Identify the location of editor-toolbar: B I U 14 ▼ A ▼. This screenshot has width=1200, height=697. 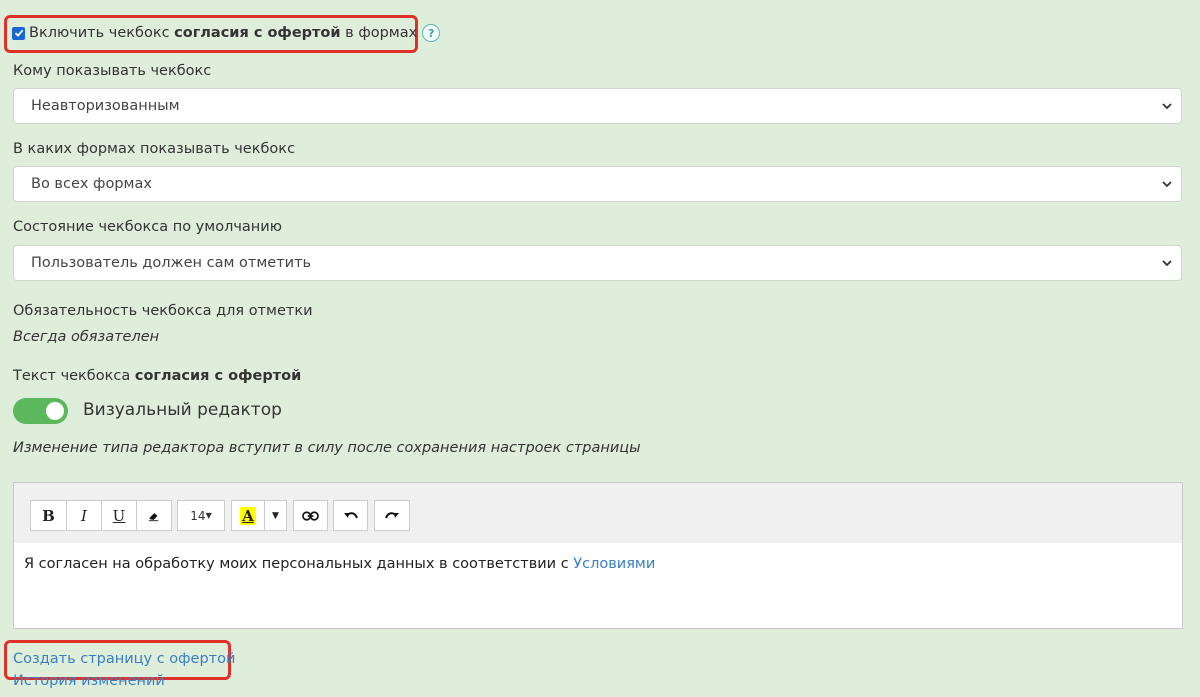
(598, 513).